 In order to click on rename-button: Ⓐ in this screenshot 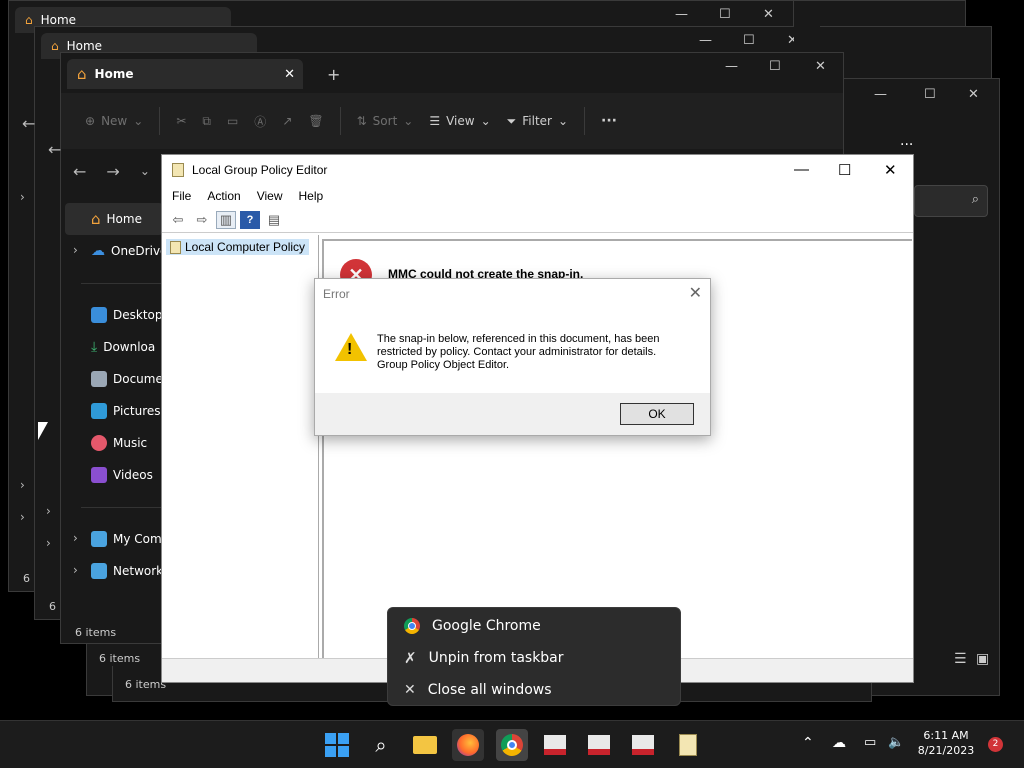, I will do `click(260, 121)`.